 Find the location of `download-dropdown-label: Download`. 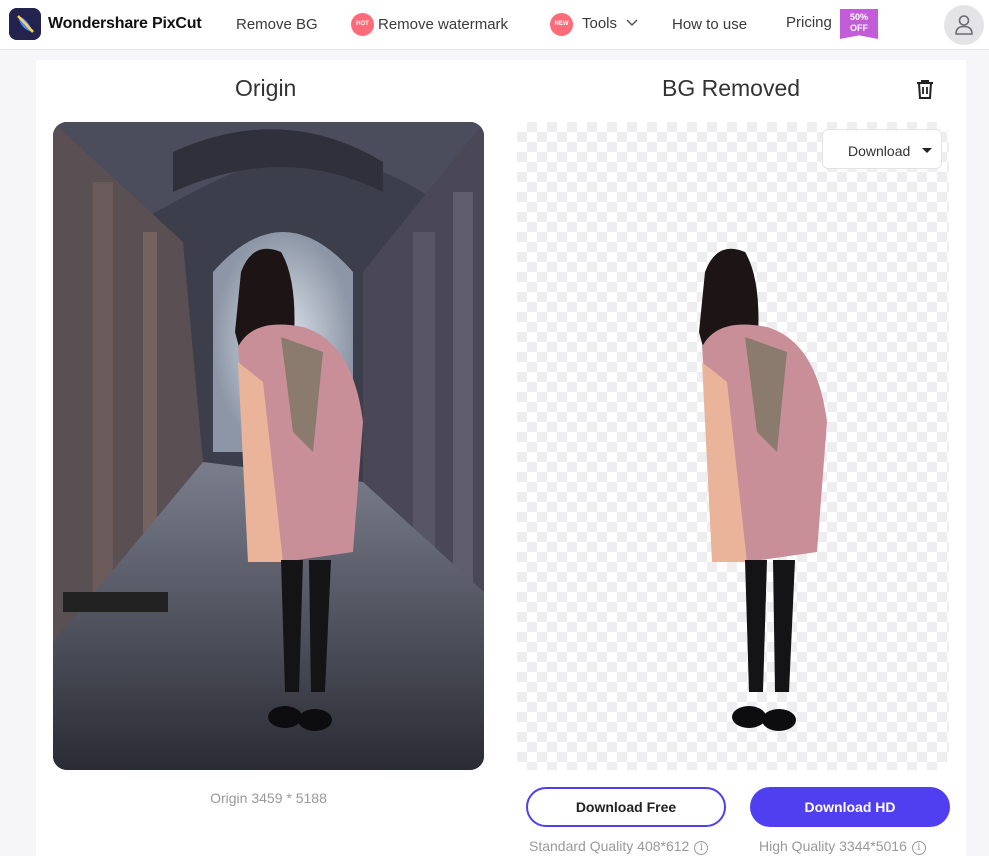

download-dropdown-label: Download is located at coordinates (879, 151).